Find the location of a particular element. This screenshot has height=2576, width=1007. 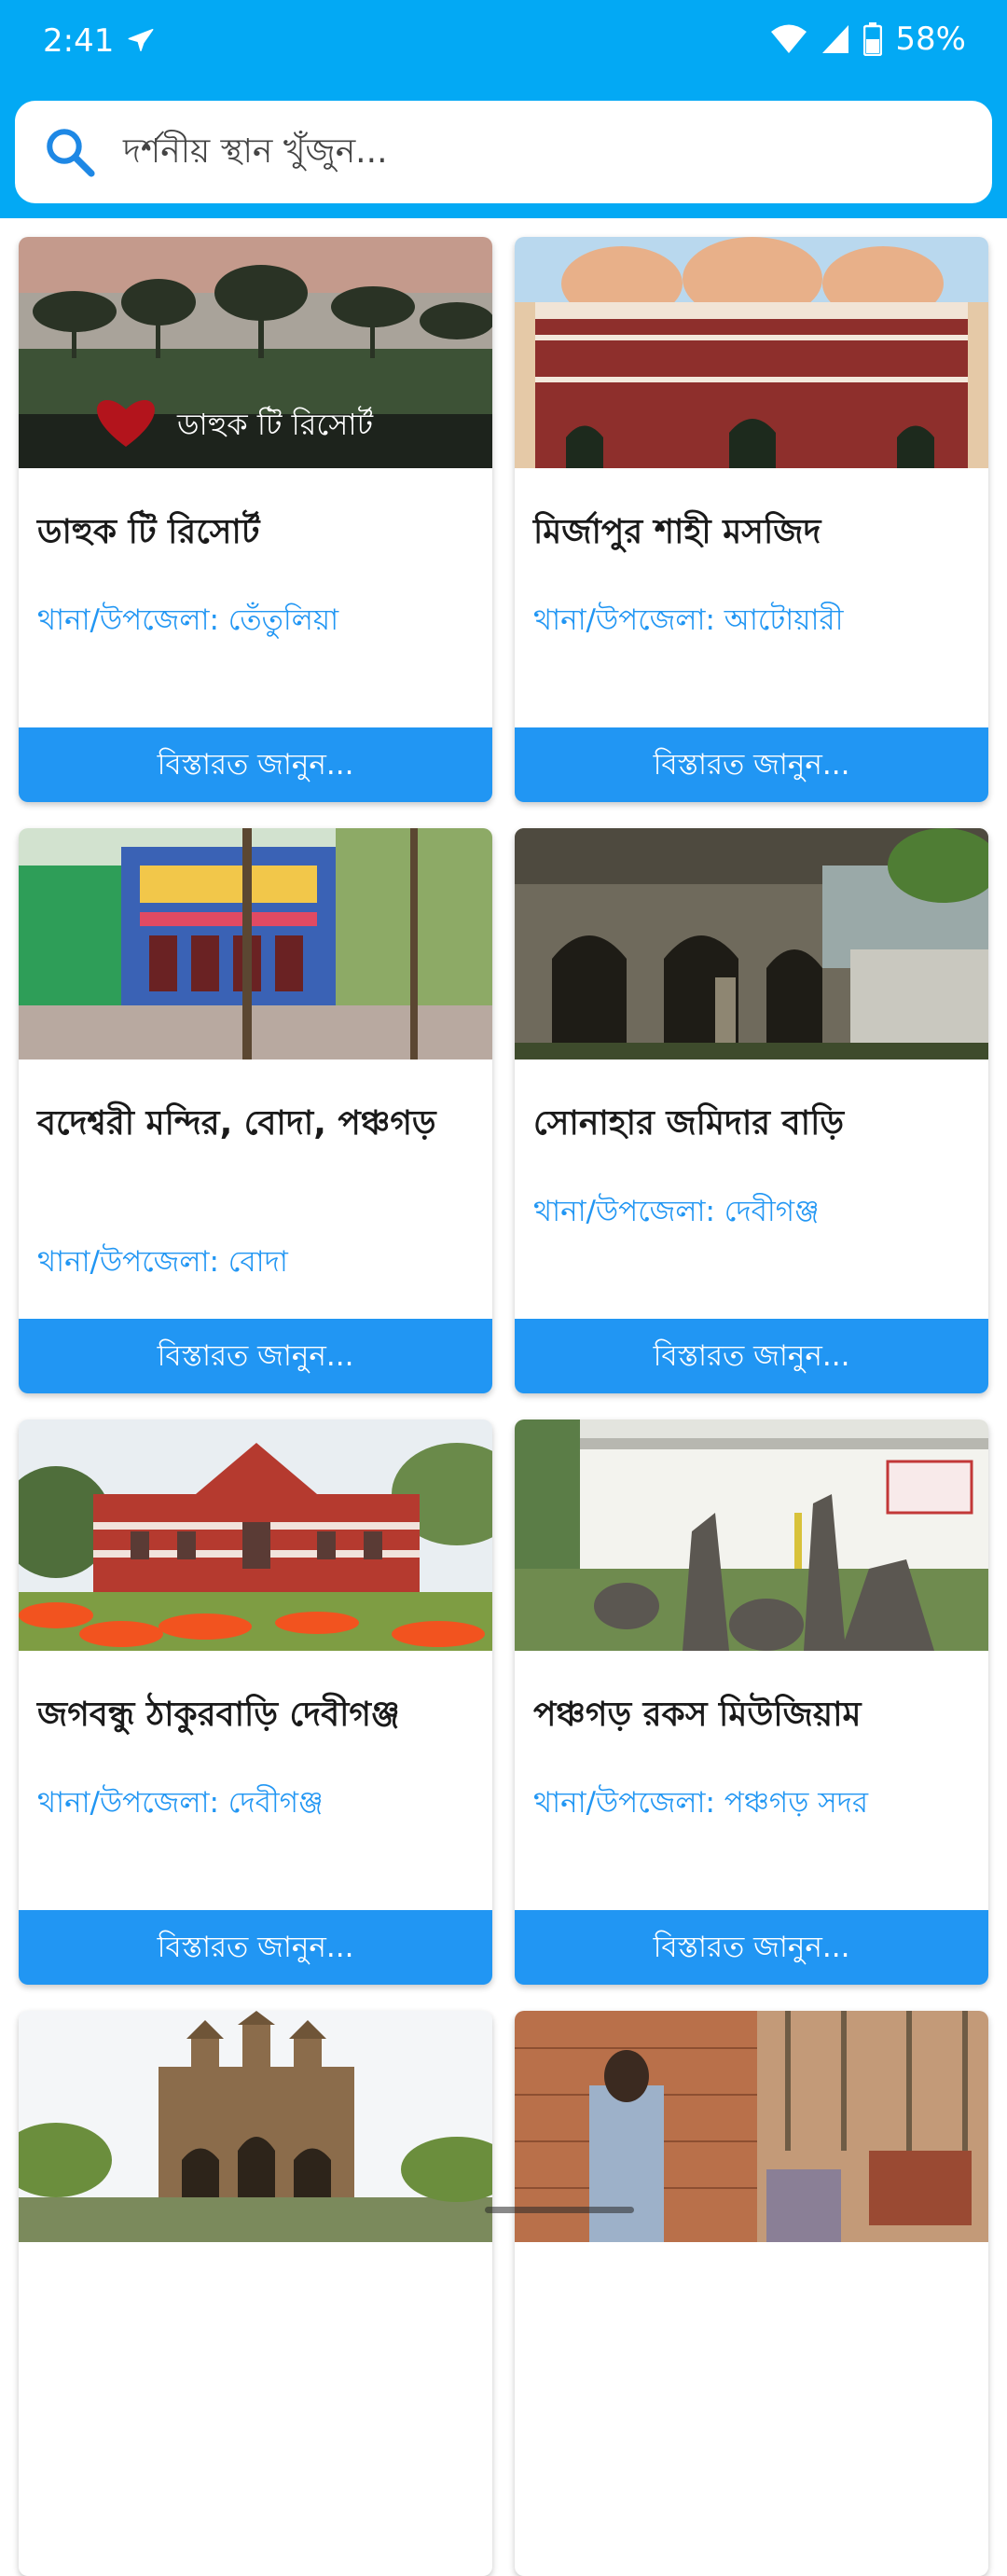

status-icons: 58% is located at coordinates (868, 39).